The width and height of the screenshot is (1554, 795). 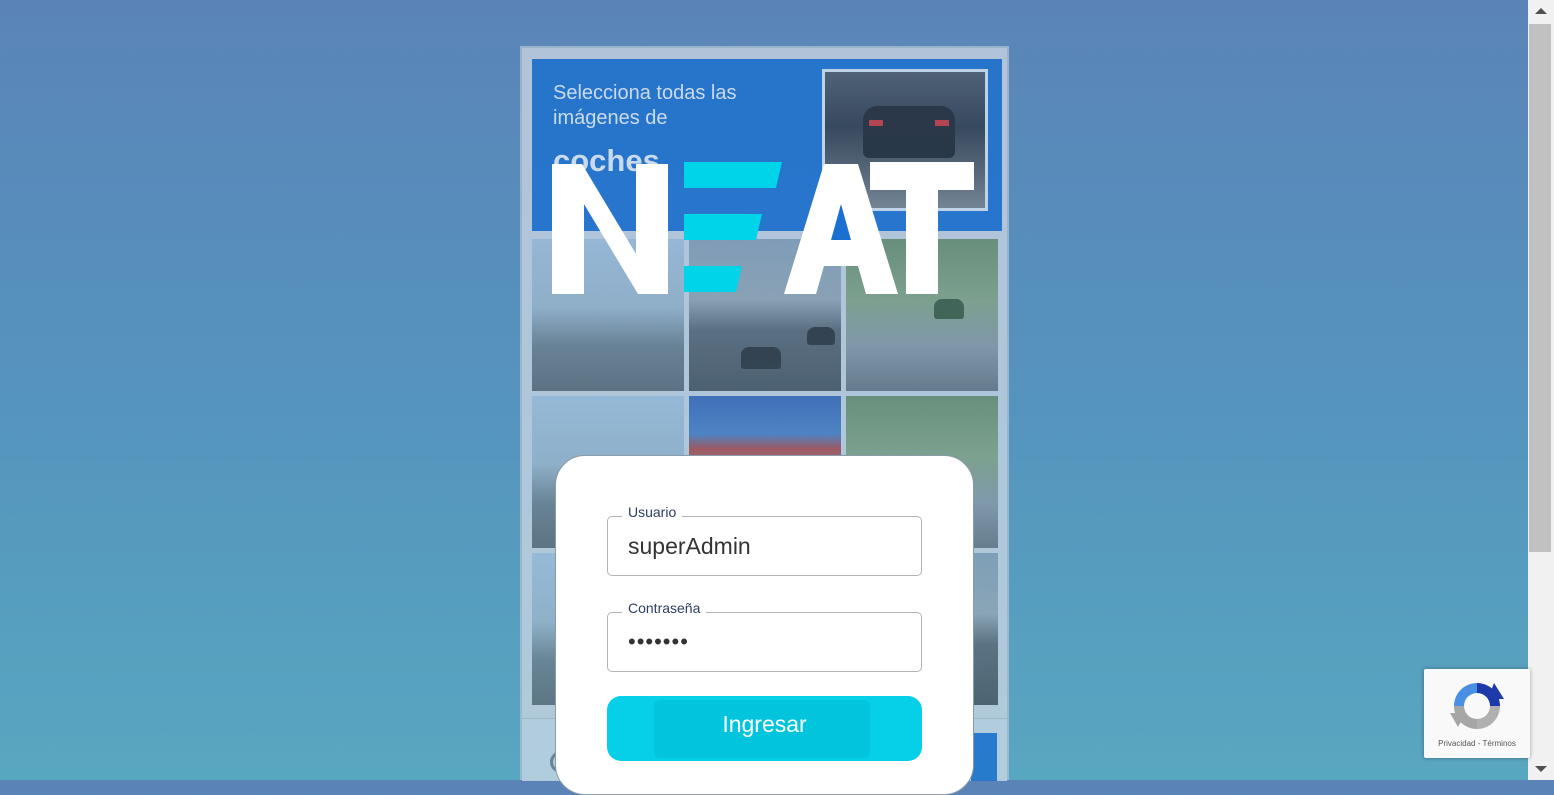 What do you see at coordinates (764, 724) in the screenshot?
I see `login-button-label: Ingresar` at bounding box center [764, 724].